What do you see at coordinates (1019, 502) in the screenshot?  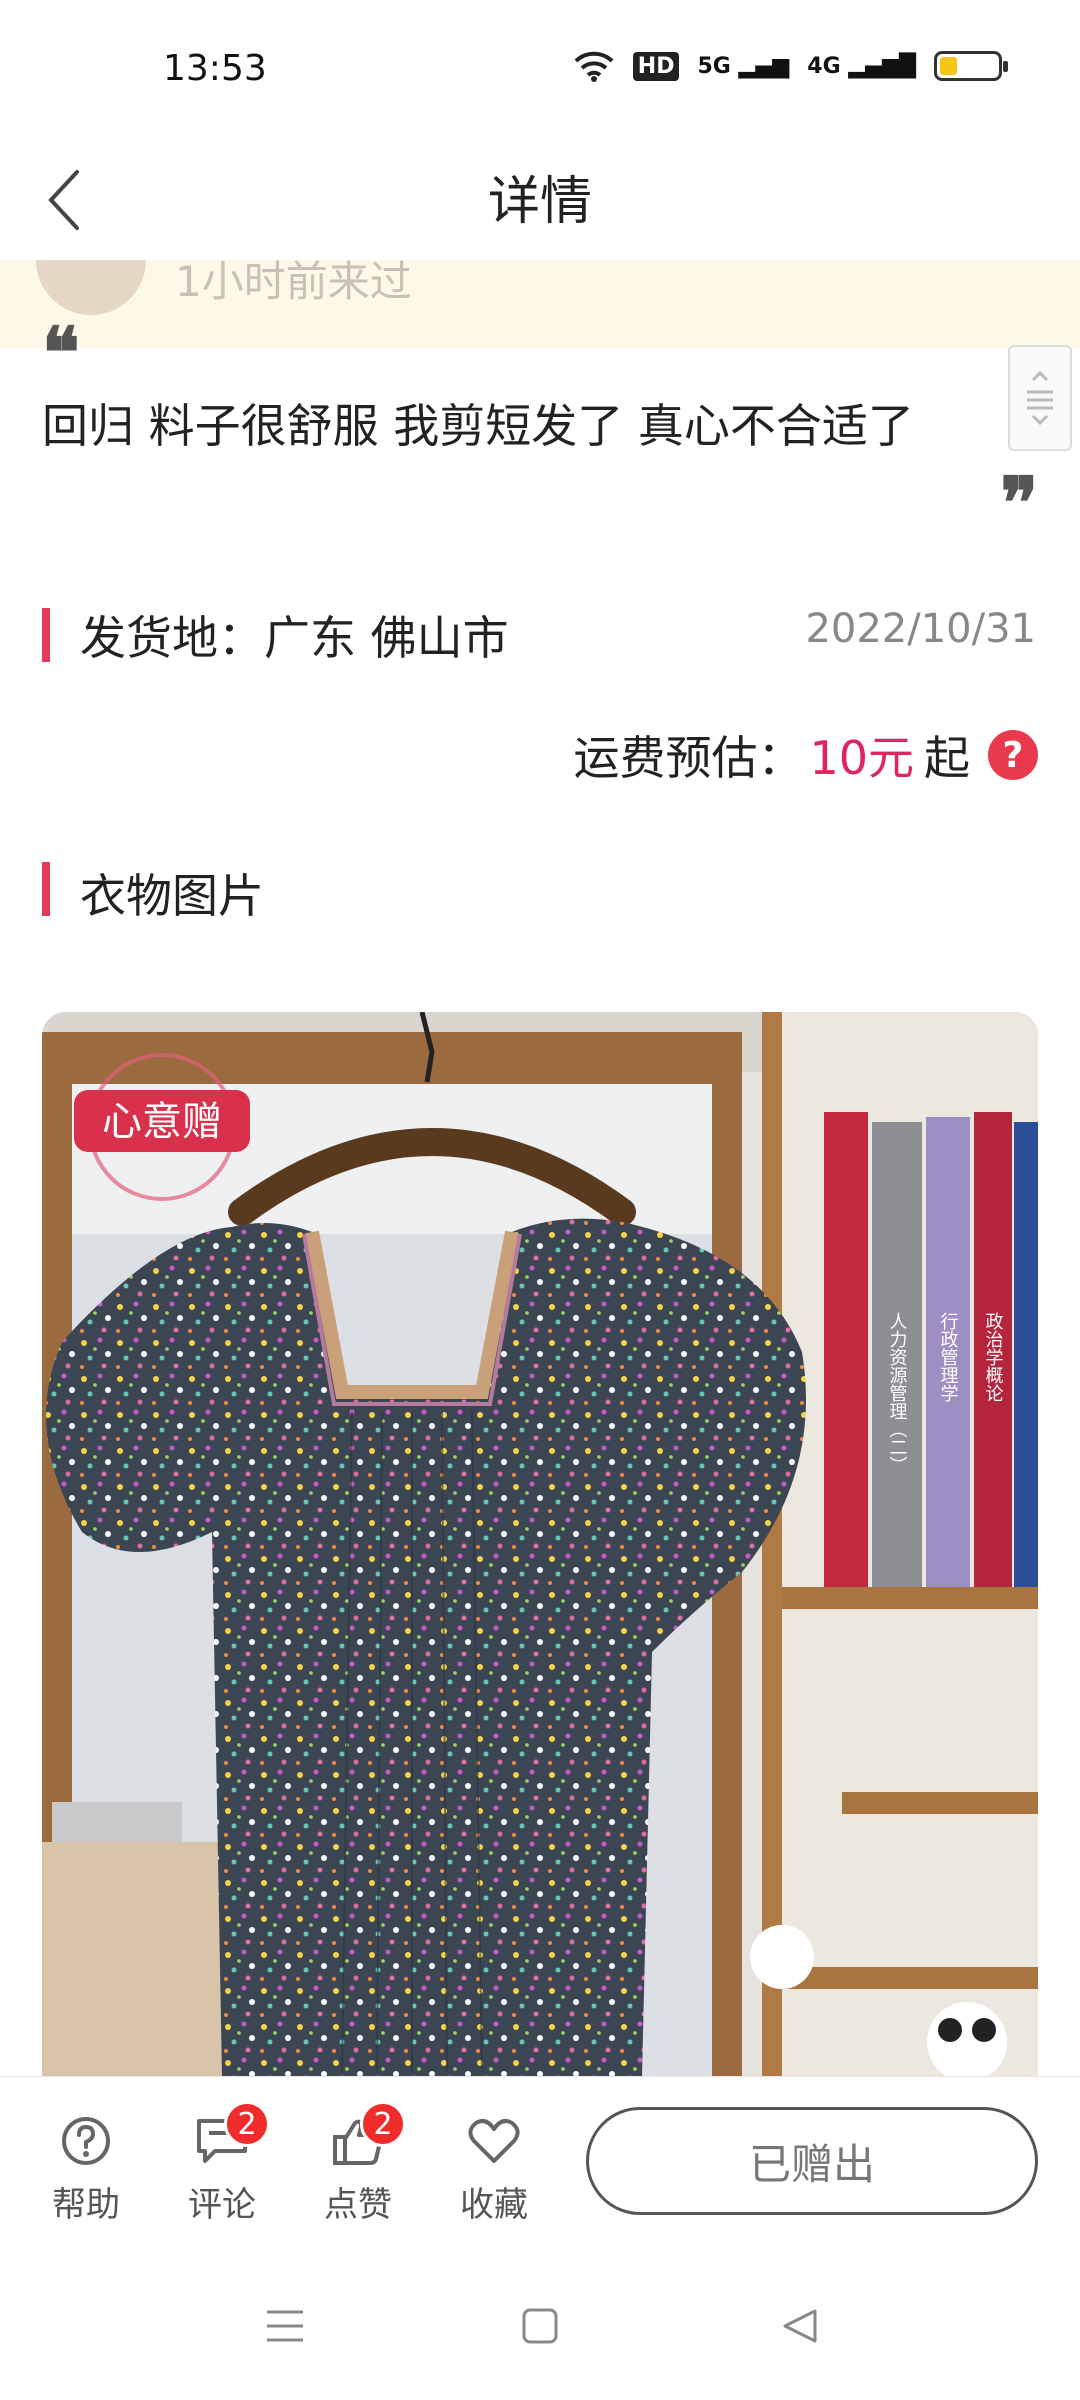 I see `close-quote-icon: ❞` at bounding box center [1019, 502].